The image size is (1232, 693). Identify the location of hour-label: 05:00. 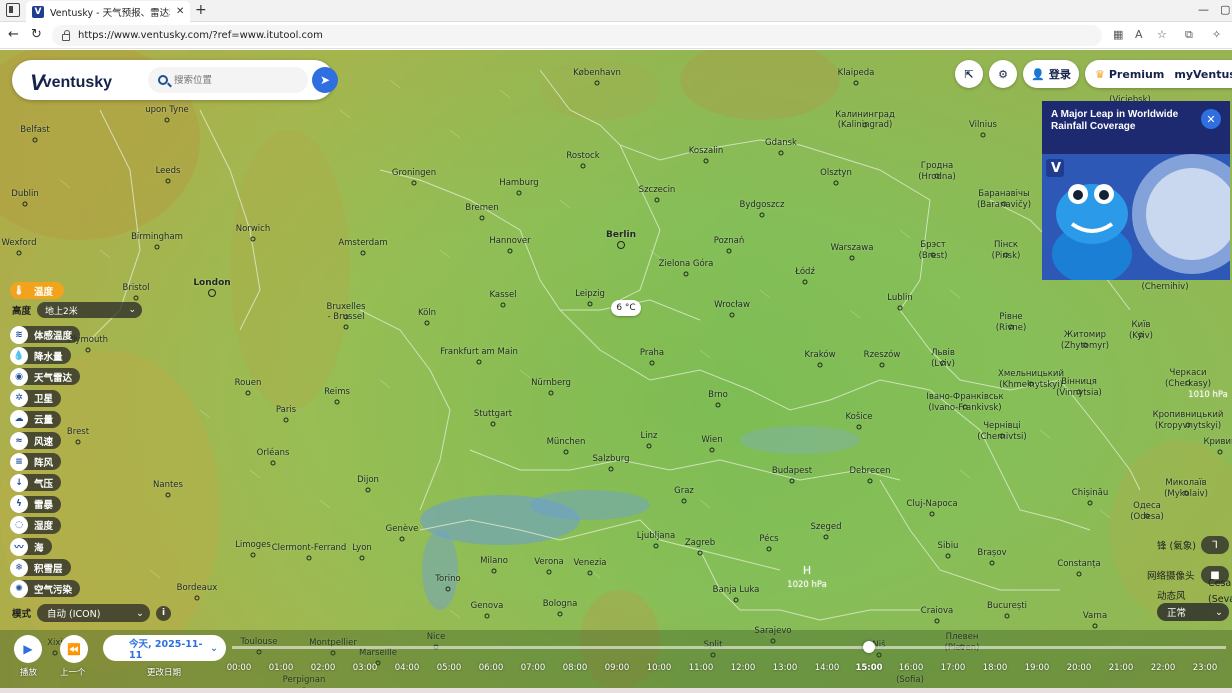
(449, 668).